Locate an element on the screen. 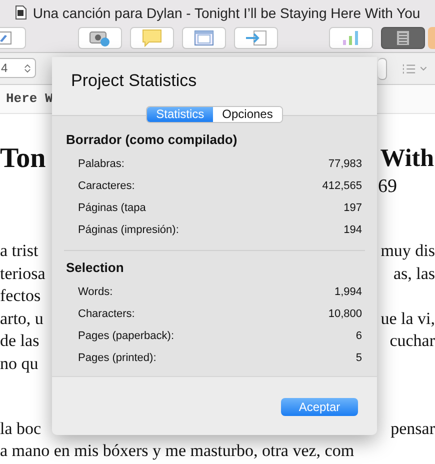 Image resolution: width=435 pixels, height=464 pixels. body-text: cuchar is located at coordinates (412, 341).